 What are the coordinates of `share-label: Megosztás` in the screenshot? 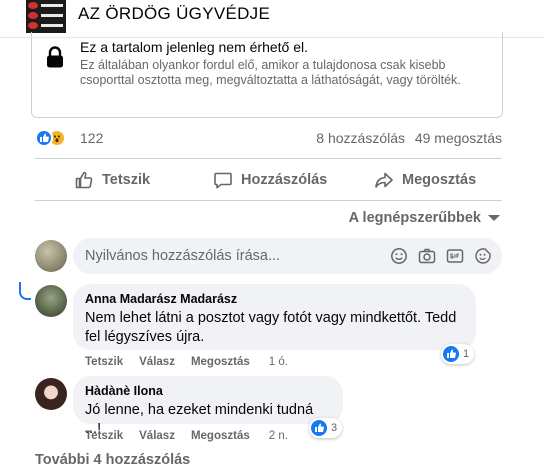 It's located at (439, 180).